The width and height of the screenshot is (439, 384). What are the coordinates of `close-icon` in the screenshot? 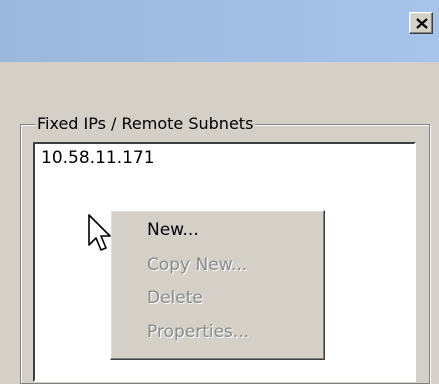 It's located at (422, 23).